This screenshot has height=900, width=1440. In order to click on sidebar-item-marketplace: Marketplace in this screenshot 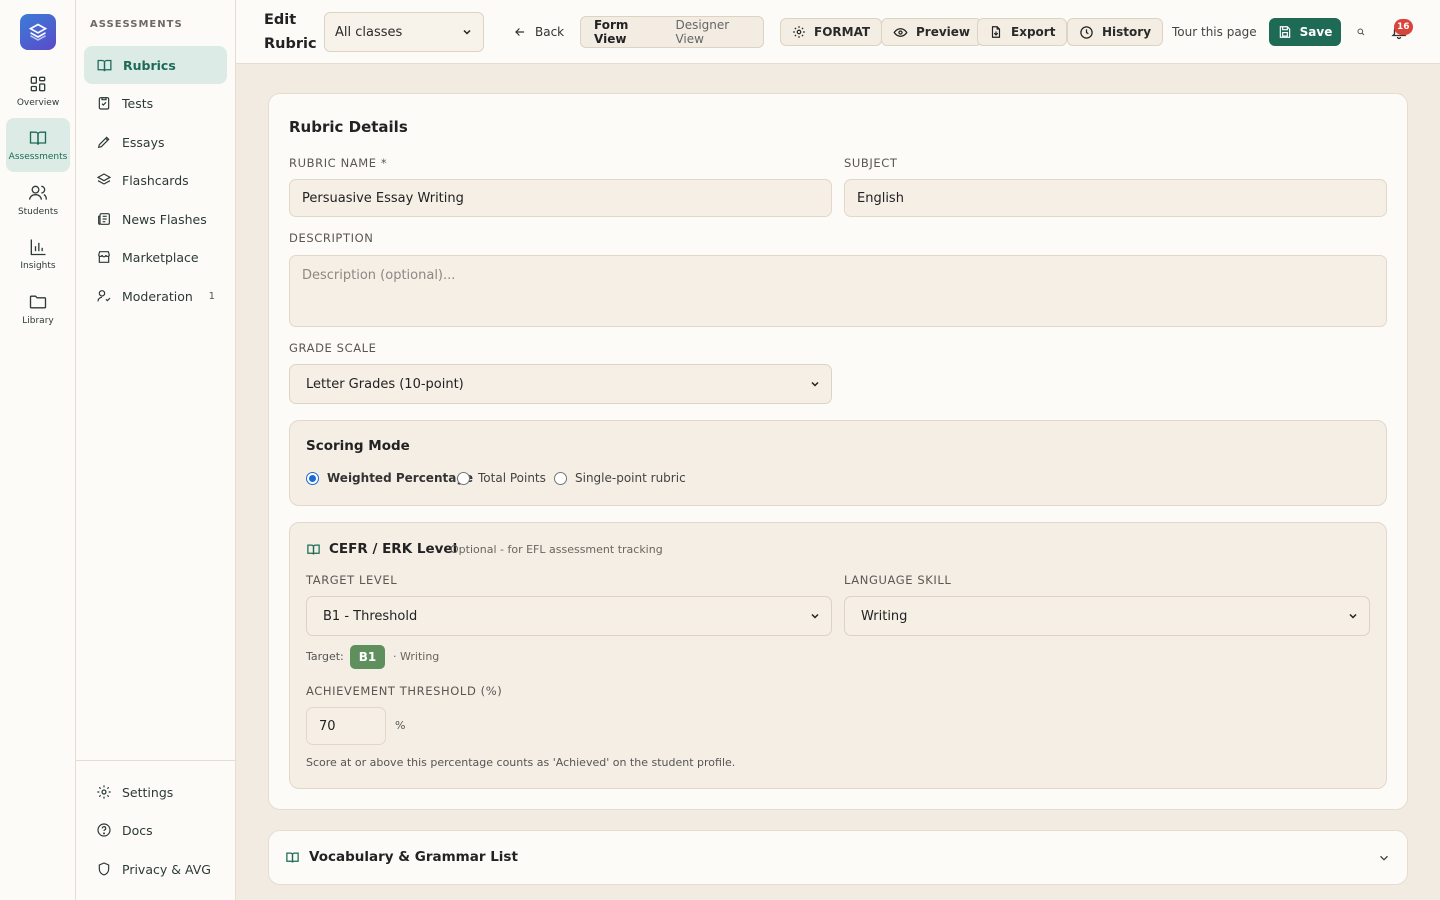, I will do `click(155, 257)`.